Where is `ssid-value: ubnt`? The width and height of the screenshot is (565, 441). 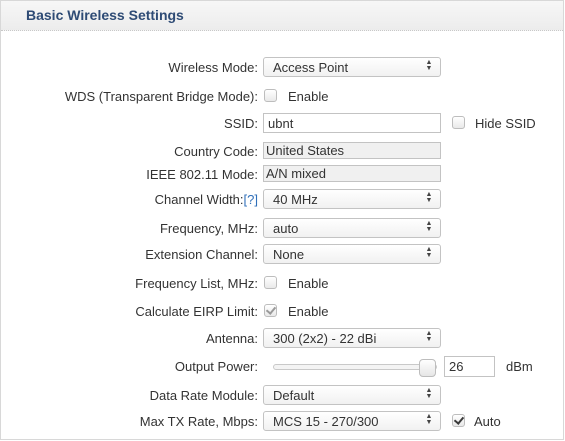 ssid-value: ubnt is located at coordinates (281, 123).